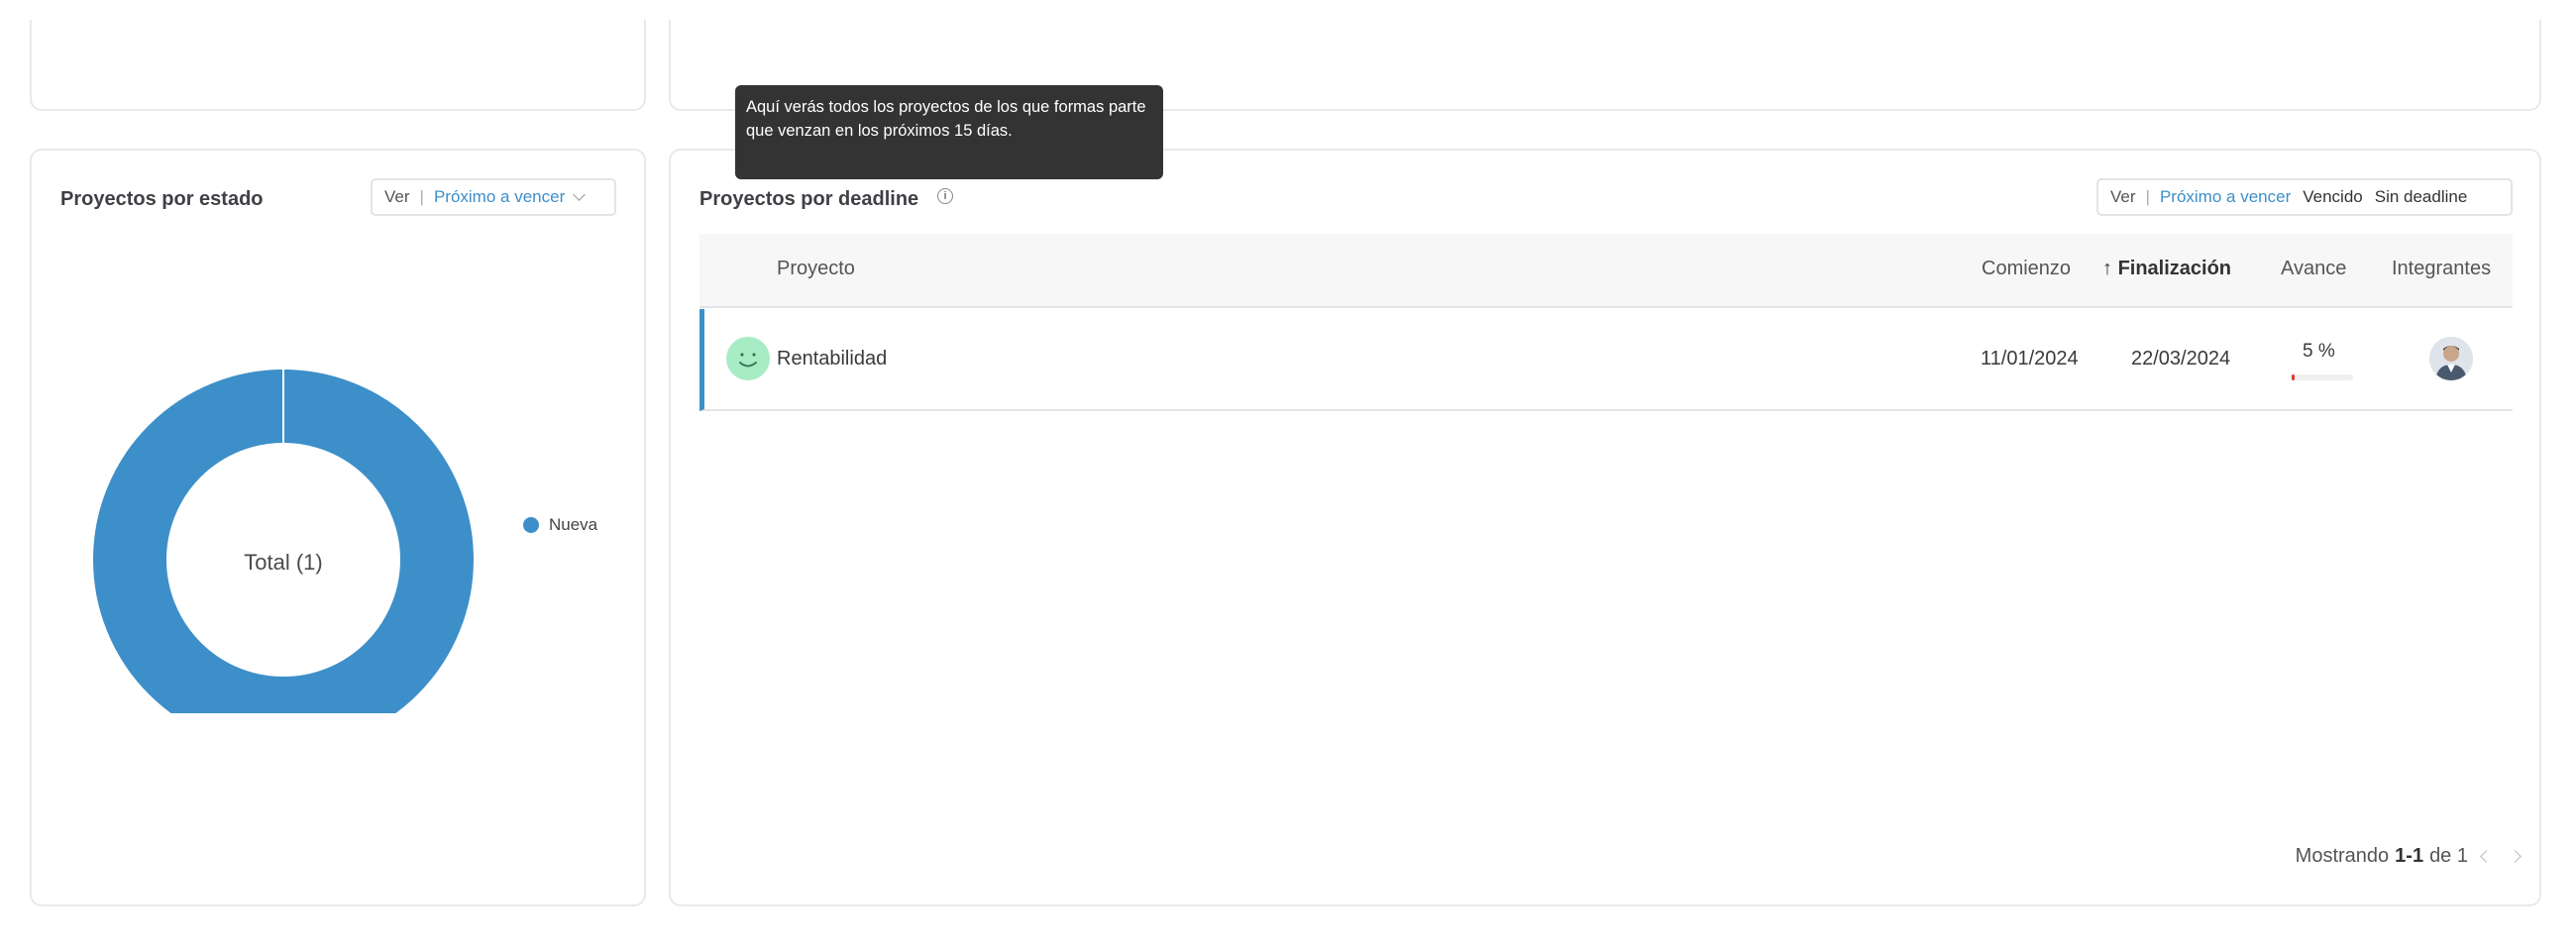 The image size is (2576, 951). What do you see at coordinates (2319, 351) in the screenshot?
I see `progress-percent: 5 %` at bounding box center [2319, 351].